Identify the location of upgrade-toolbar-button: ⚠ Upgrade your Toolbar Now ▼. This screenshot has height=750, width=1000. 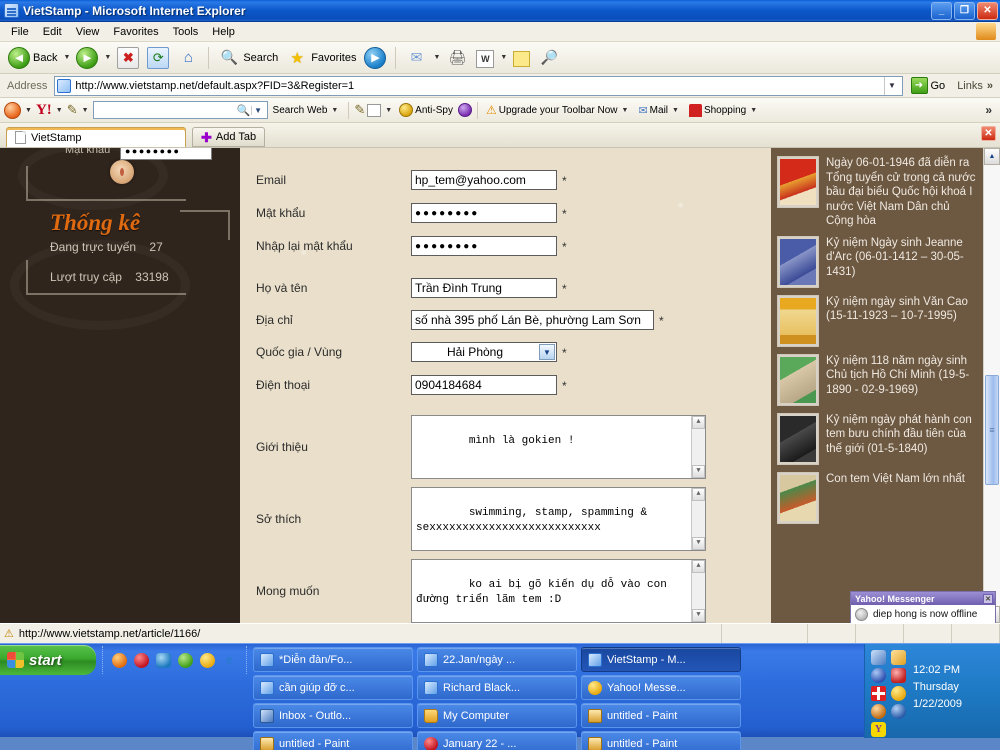
(558, 110).